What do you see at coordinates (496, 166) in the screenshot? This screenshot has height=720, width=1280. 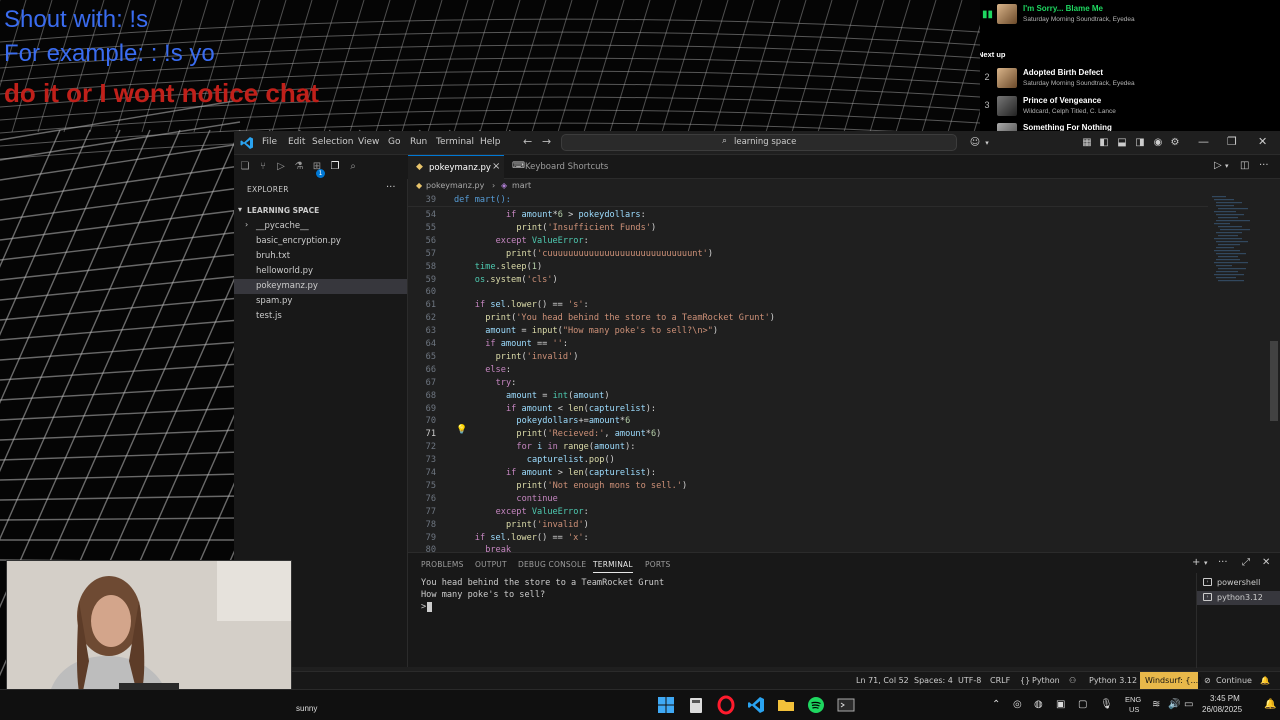 I see `close-tab-icon: ×` at bounding box center [496, 166].